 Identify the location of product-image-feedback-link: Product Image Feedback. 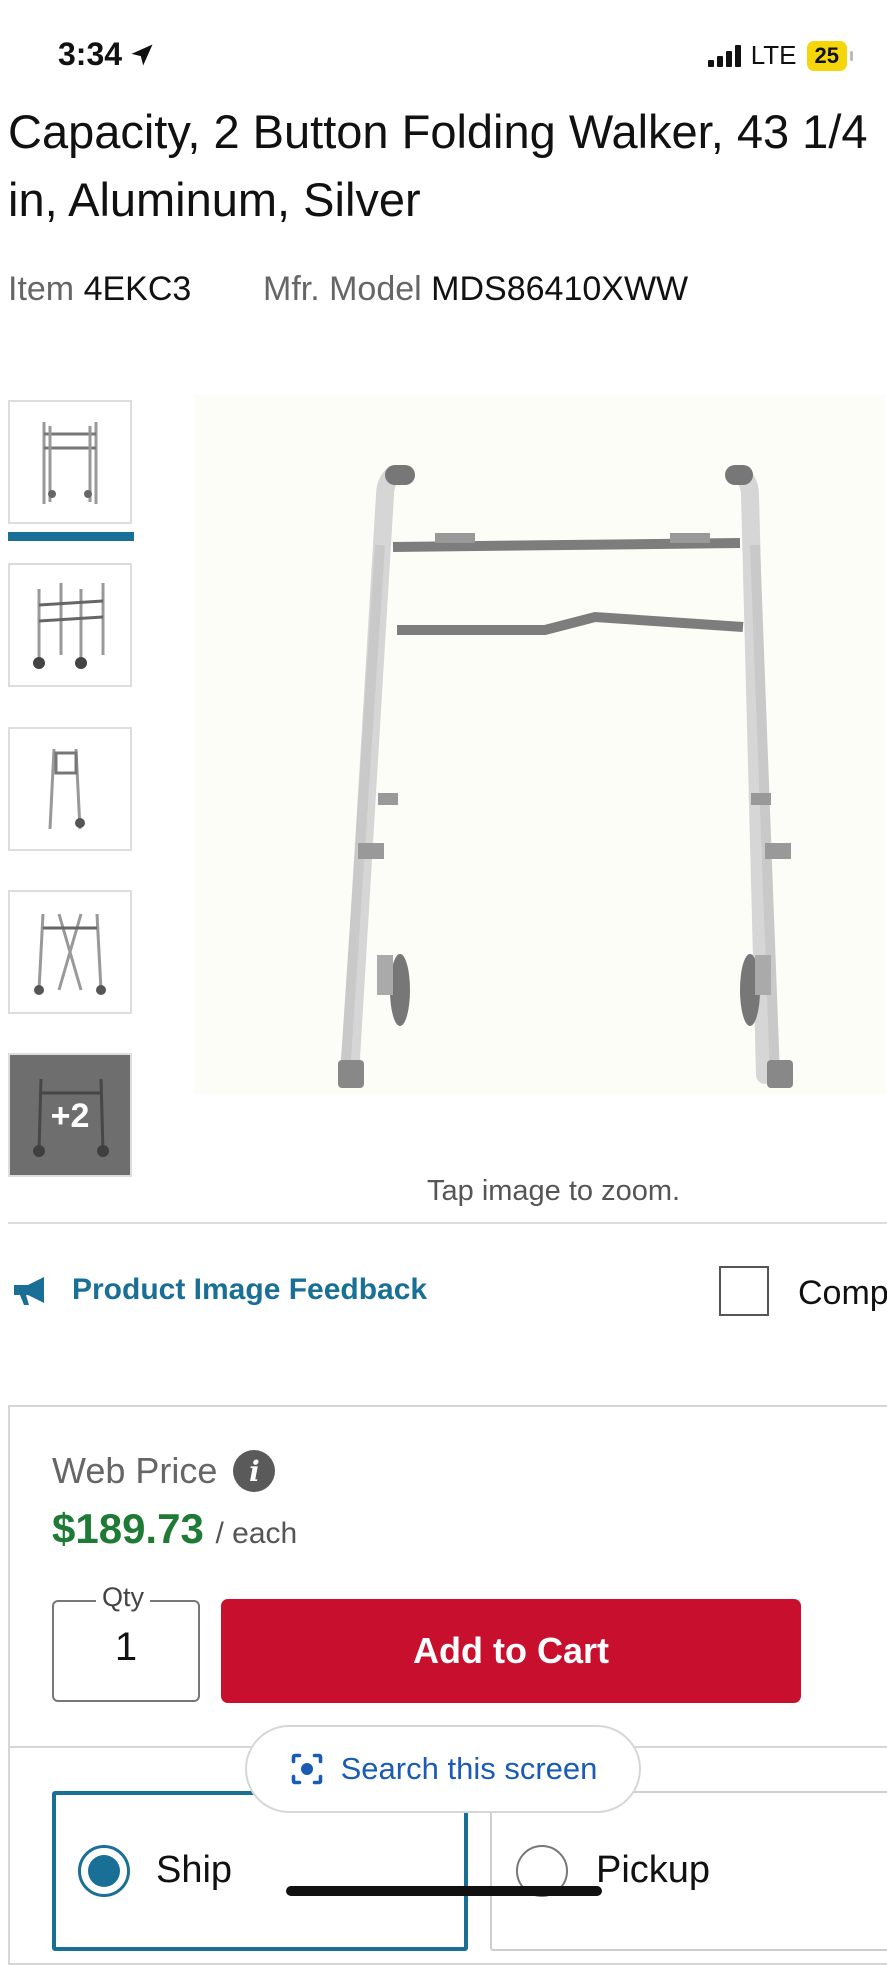
(218, 1290).